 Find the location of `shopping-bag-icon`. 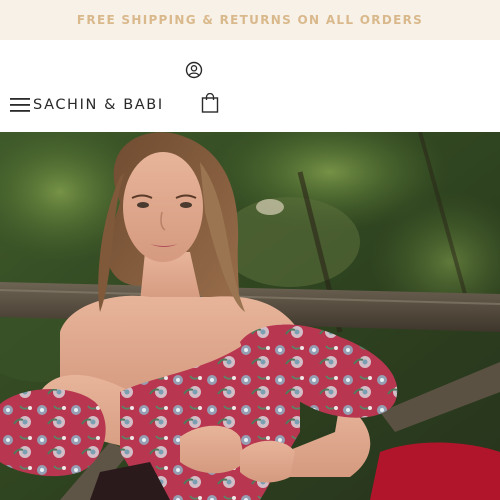

shopping-bag-icon is located at coordinates (210, 102).